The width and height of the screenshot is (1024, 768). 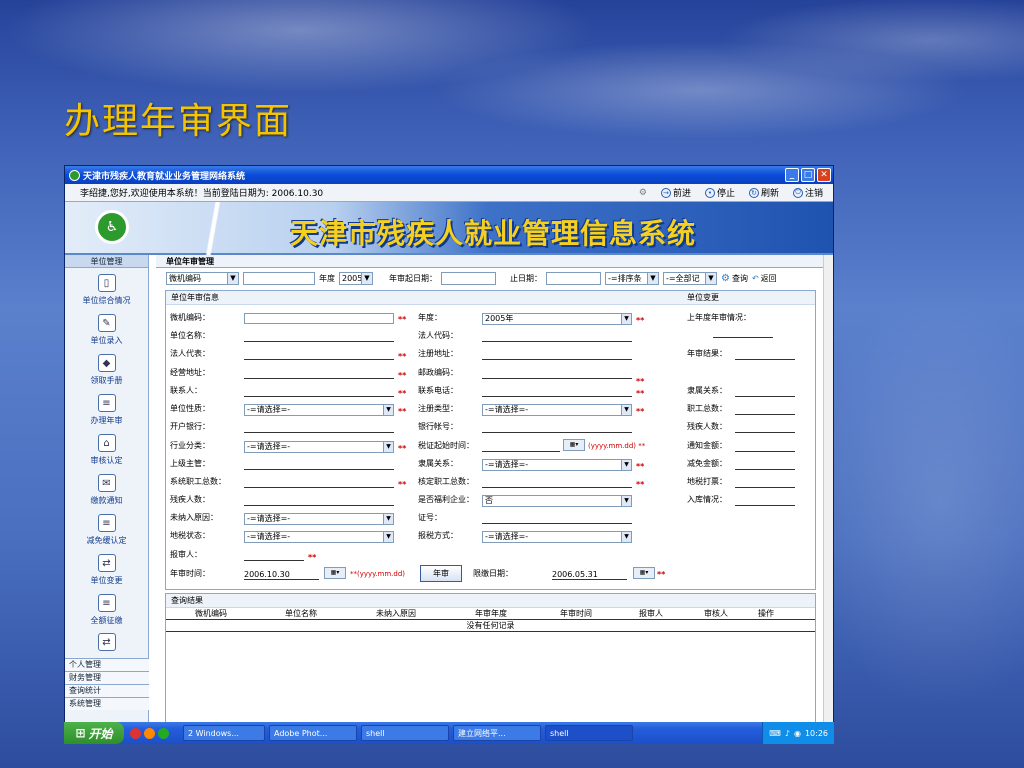 I want to click on tax-status-select: -=请选择=- ▼, so click(x=319, y=537).